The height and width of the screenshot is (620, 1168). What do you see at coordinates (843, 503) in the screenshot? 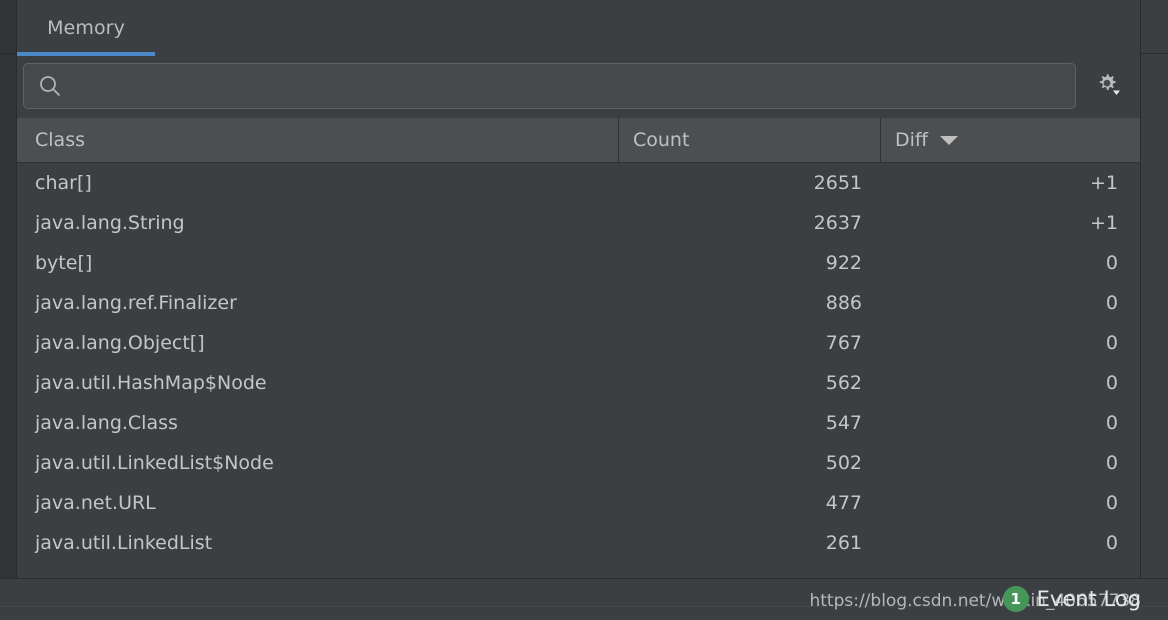
I see `cell-count: 477` at bounding box center [843, 503].